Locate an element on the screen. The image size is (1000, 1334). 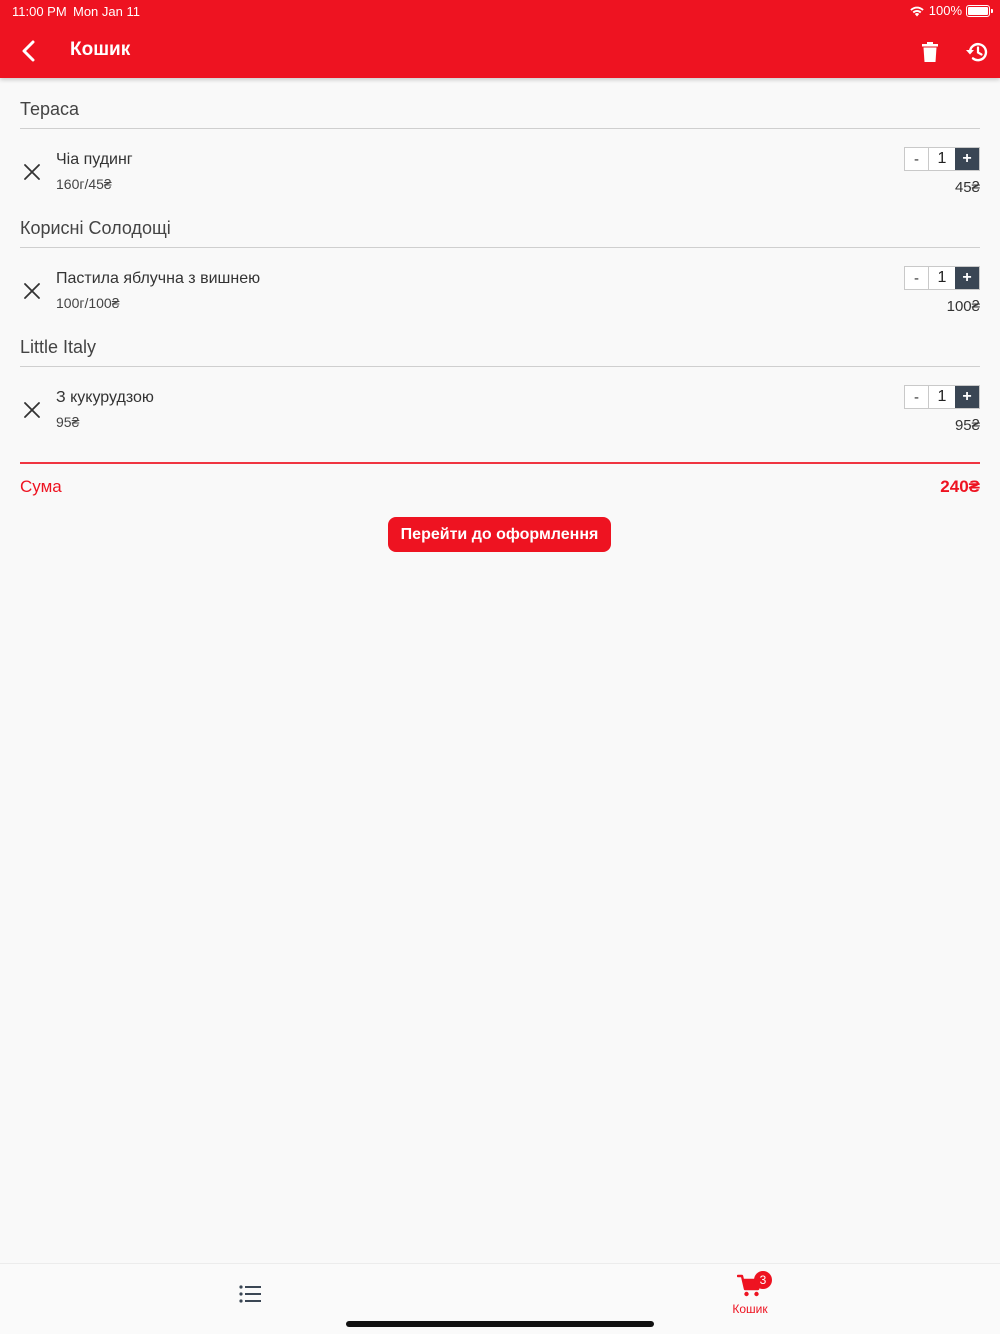
item-weight-price: 160г/45₴ is located at coordinates (84, 184).